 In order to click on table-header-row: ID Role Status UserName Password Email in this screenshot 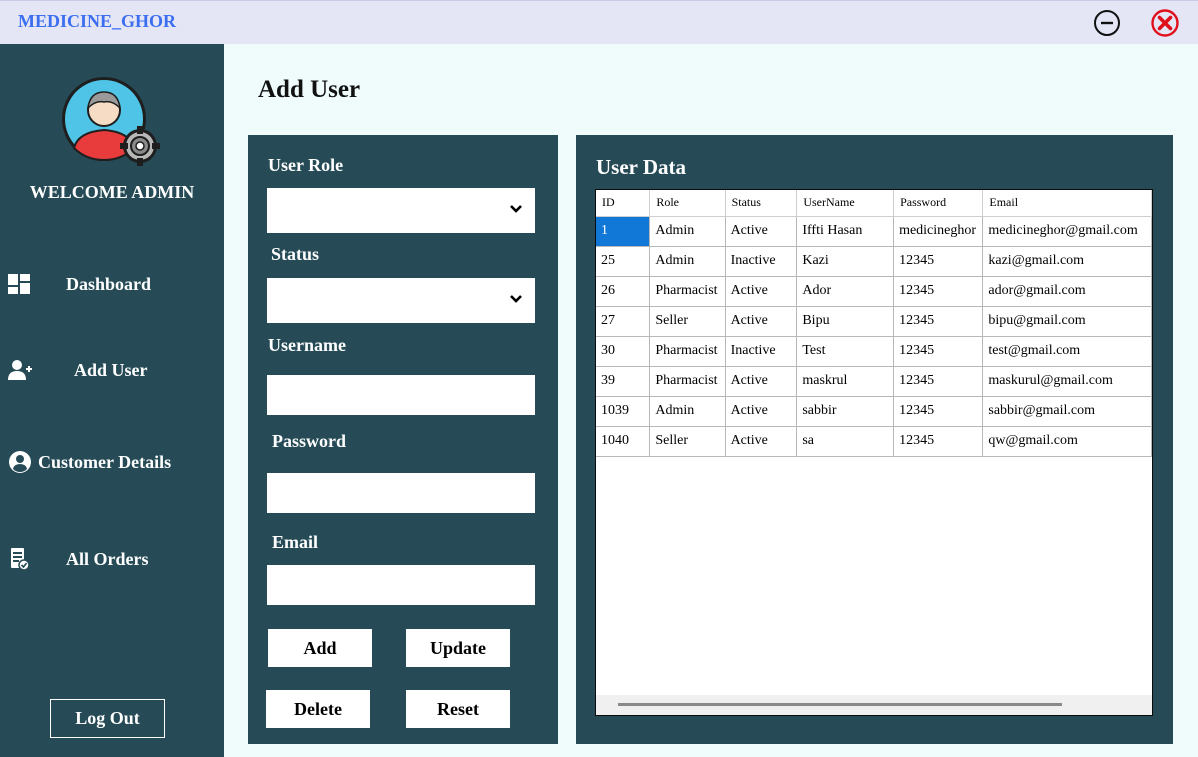, I will do `click(874, 203)`.